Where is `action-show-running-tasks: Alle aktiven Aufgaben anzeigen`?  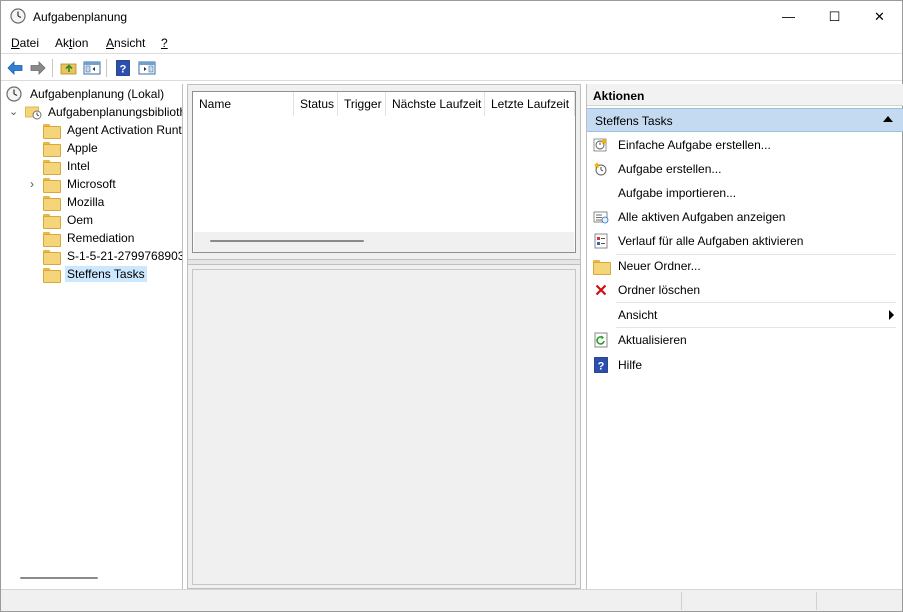
action-show-running-tasks: Alle aktiven Aufgaben anzeigen is located at coordinates (745, 217).